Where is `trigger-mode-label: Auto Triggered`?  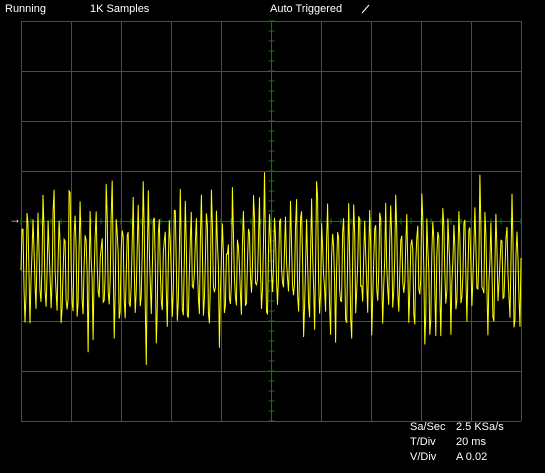 trigger-mode-label: Auto Triggered is located at coordinates (306, 9).